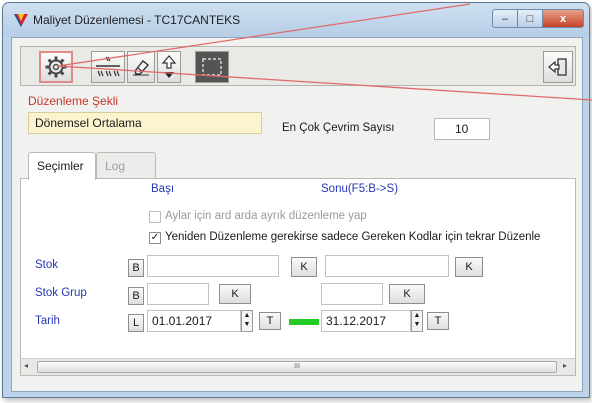 The width and height of the screenshot is (592, 403). I want to click on exit-icon, so click(557, 67).